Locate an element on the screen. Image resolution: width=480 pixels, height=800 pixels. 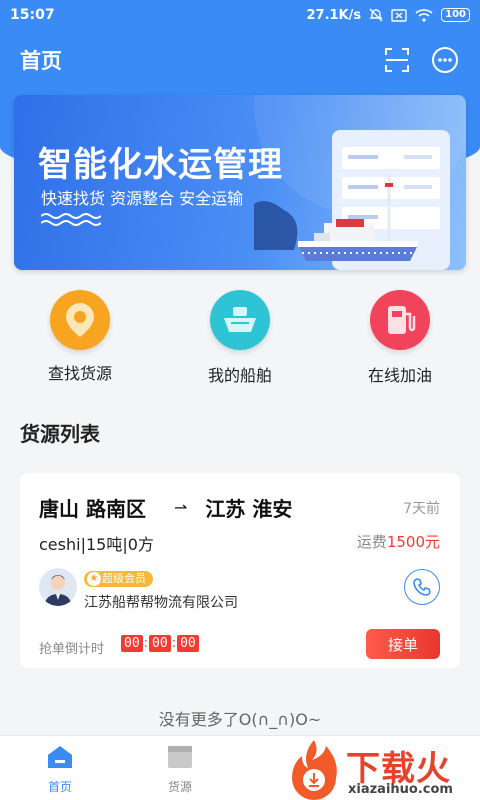
quick-item-refuel: 在线加油 is located at coordinates (400, 338).